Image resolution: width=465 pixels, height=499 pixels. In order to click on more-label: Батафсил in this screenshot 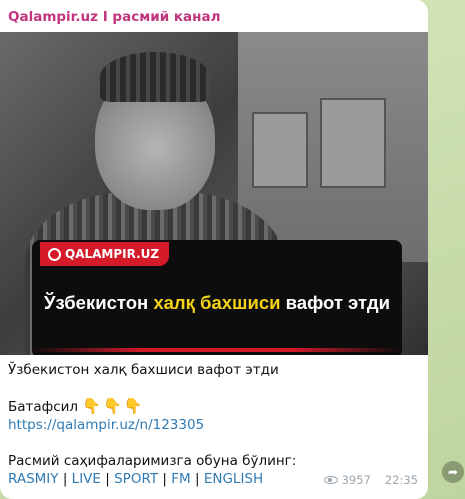, I will do `click(43, 407)`.